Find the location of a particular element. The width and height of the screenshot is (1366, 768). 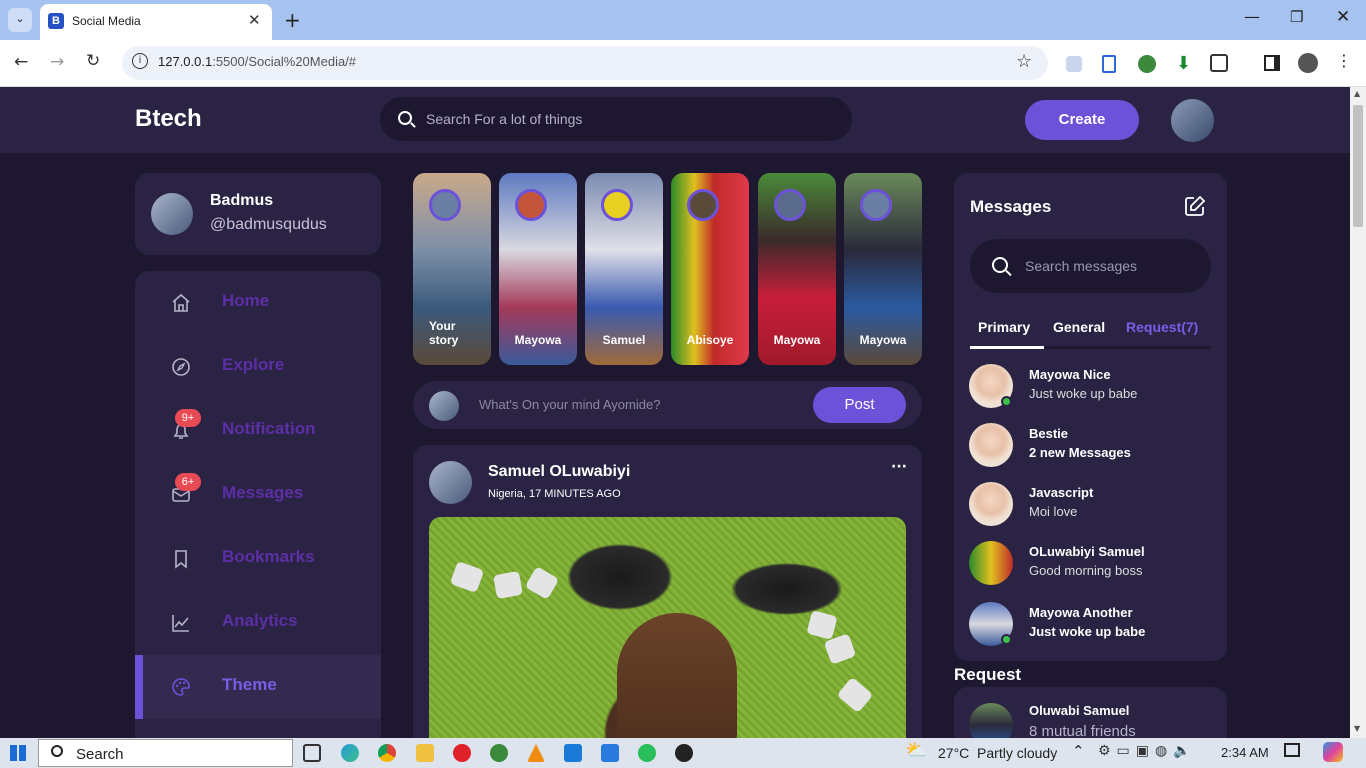

search-input: Search For a lot of things is located at coordinates (504, 119).